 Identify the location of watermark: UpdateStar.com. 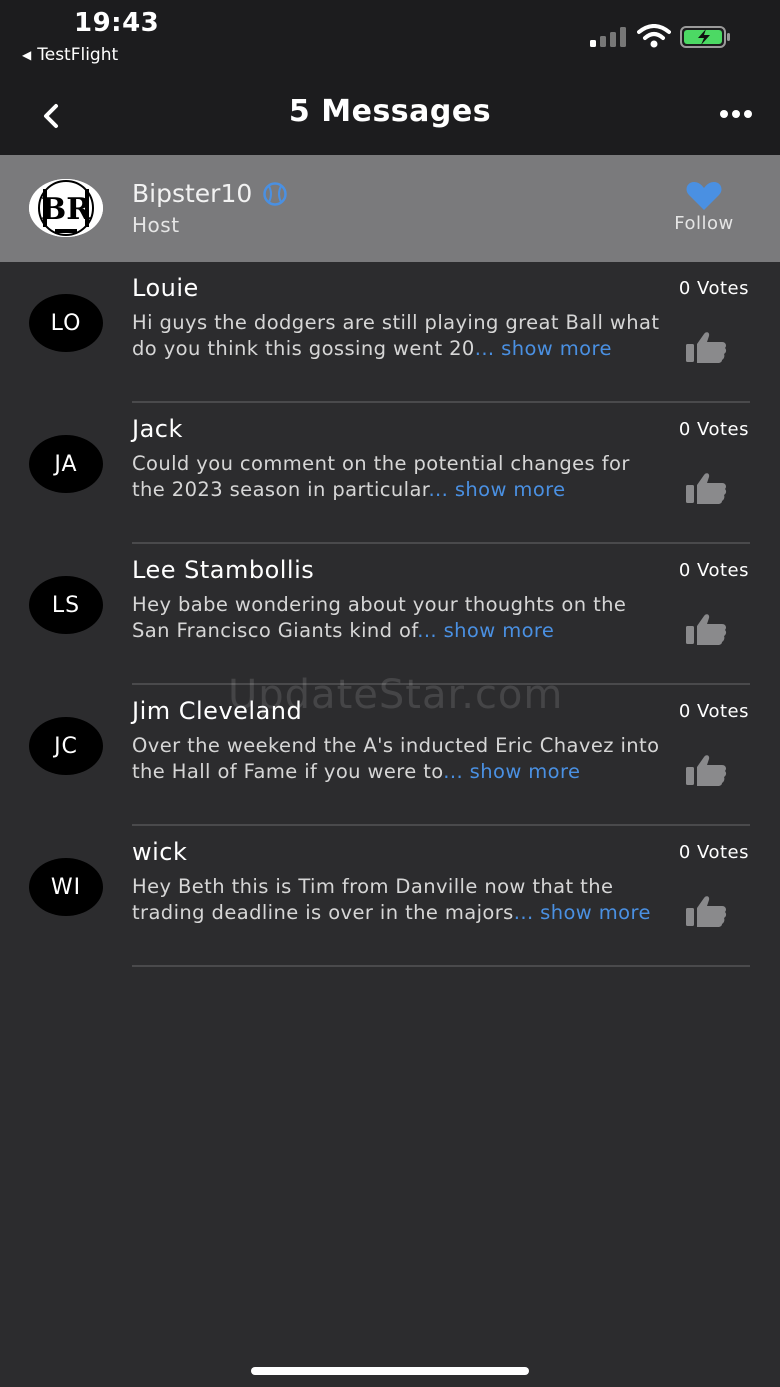
(396, 695).